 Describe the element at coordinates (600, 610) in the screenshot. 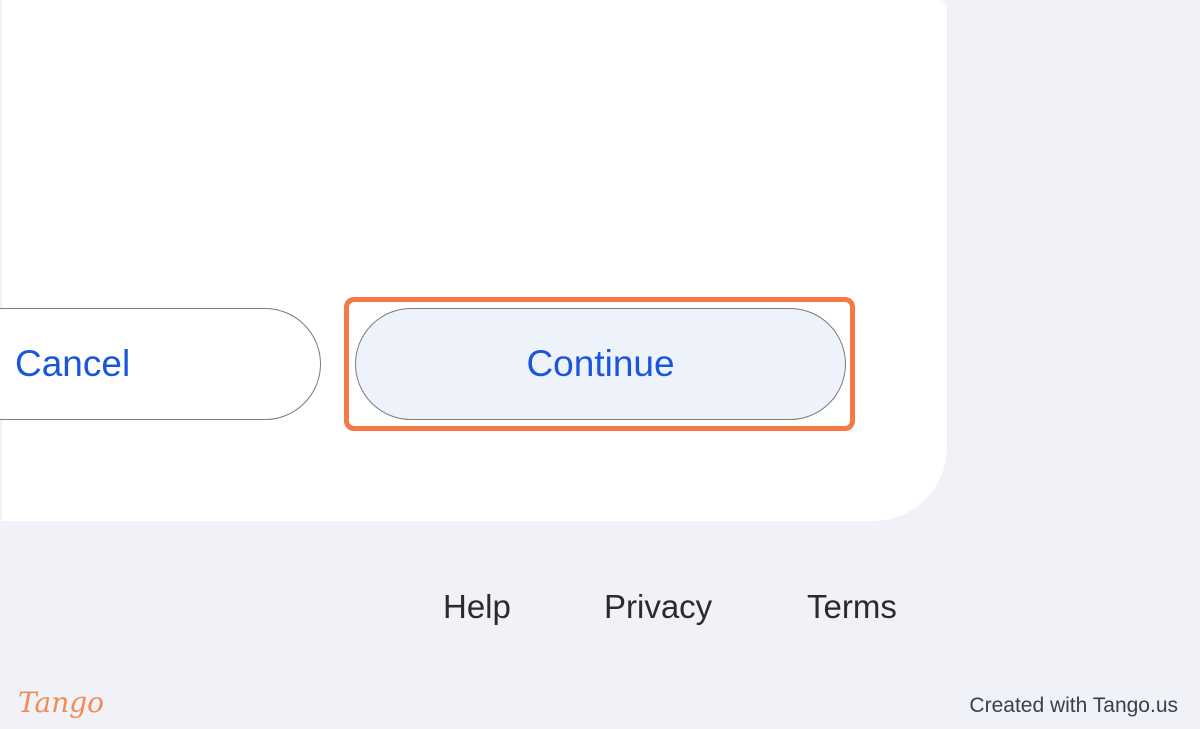

I see `footer-links: Help Privacy Terms` at that location.